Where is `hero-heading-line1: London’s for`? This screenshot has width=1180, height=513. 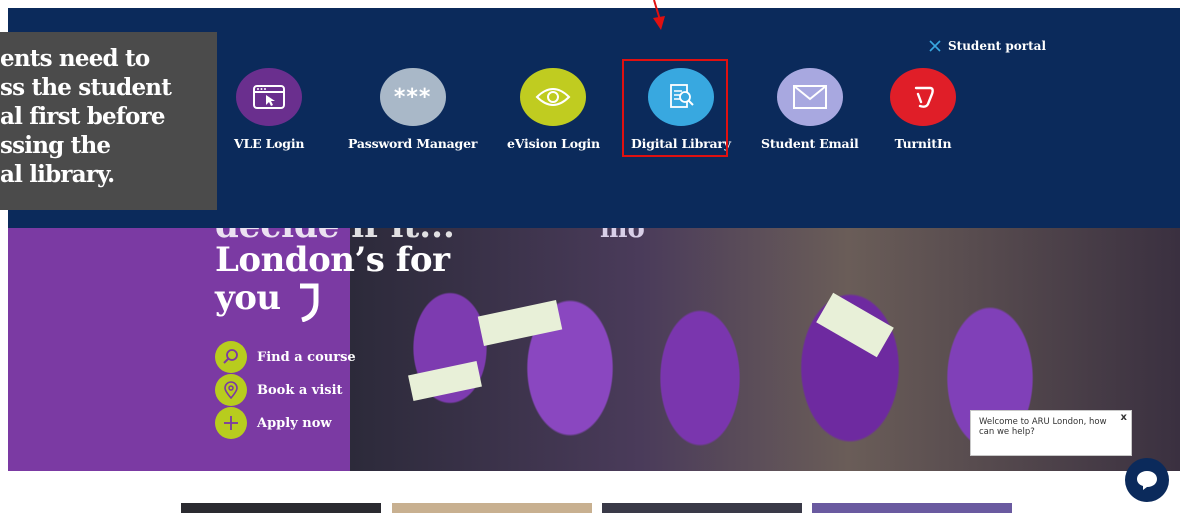
hero-heading-line1: London’s for is located at coordinates (332, 260).